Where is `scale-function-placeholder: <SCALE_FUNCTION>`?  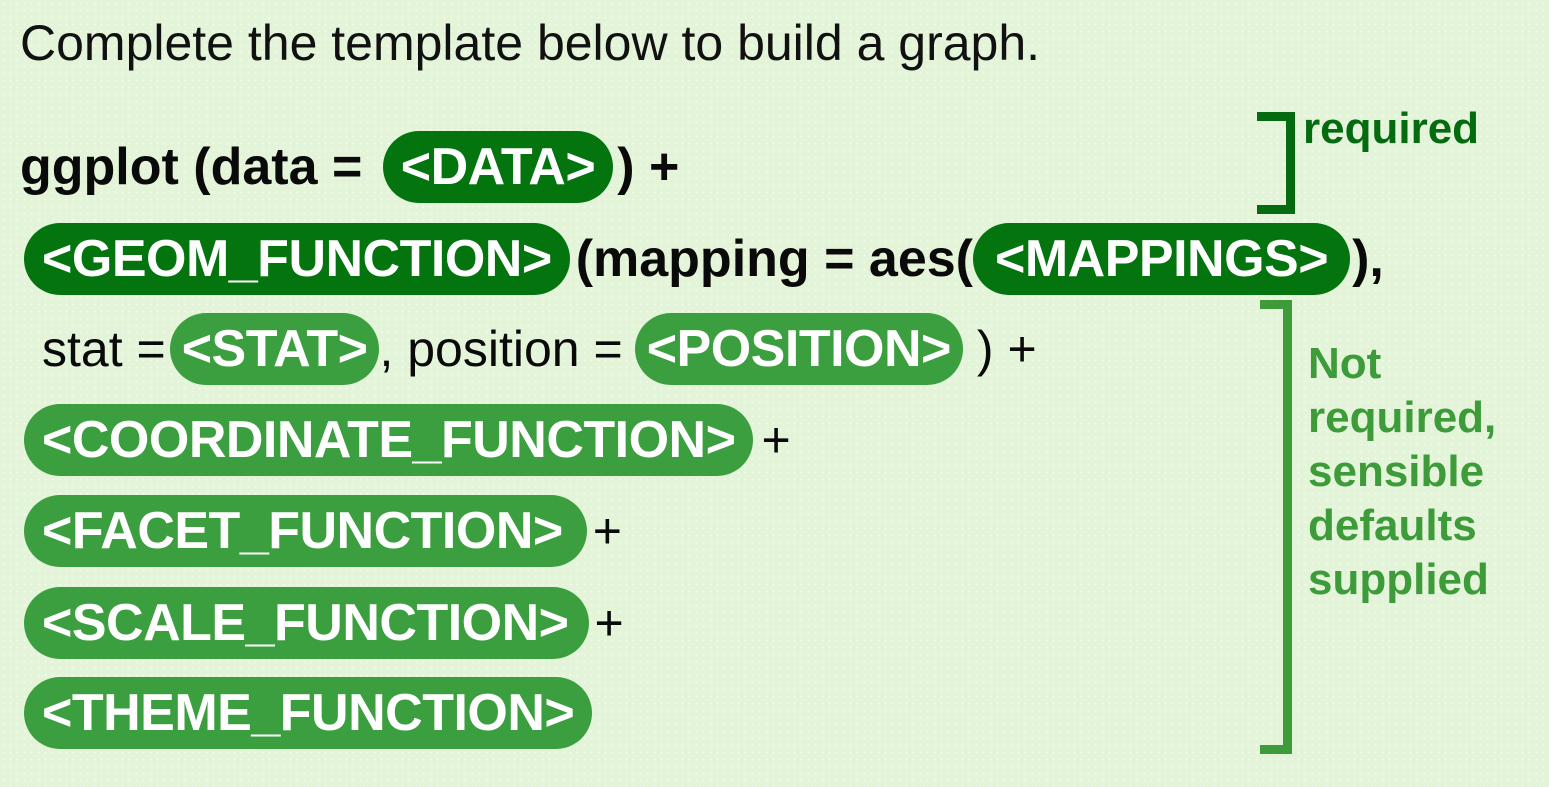 scale-function-placeholder: <SCALE_FUNCTION> is located at coordinates (306, 623).